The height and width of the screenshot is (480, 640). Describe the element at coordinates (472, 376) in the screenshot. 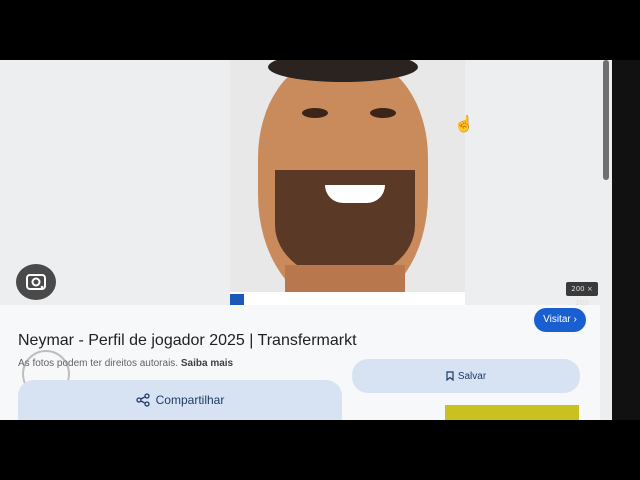

I see `save-label: Salvar` at that location.